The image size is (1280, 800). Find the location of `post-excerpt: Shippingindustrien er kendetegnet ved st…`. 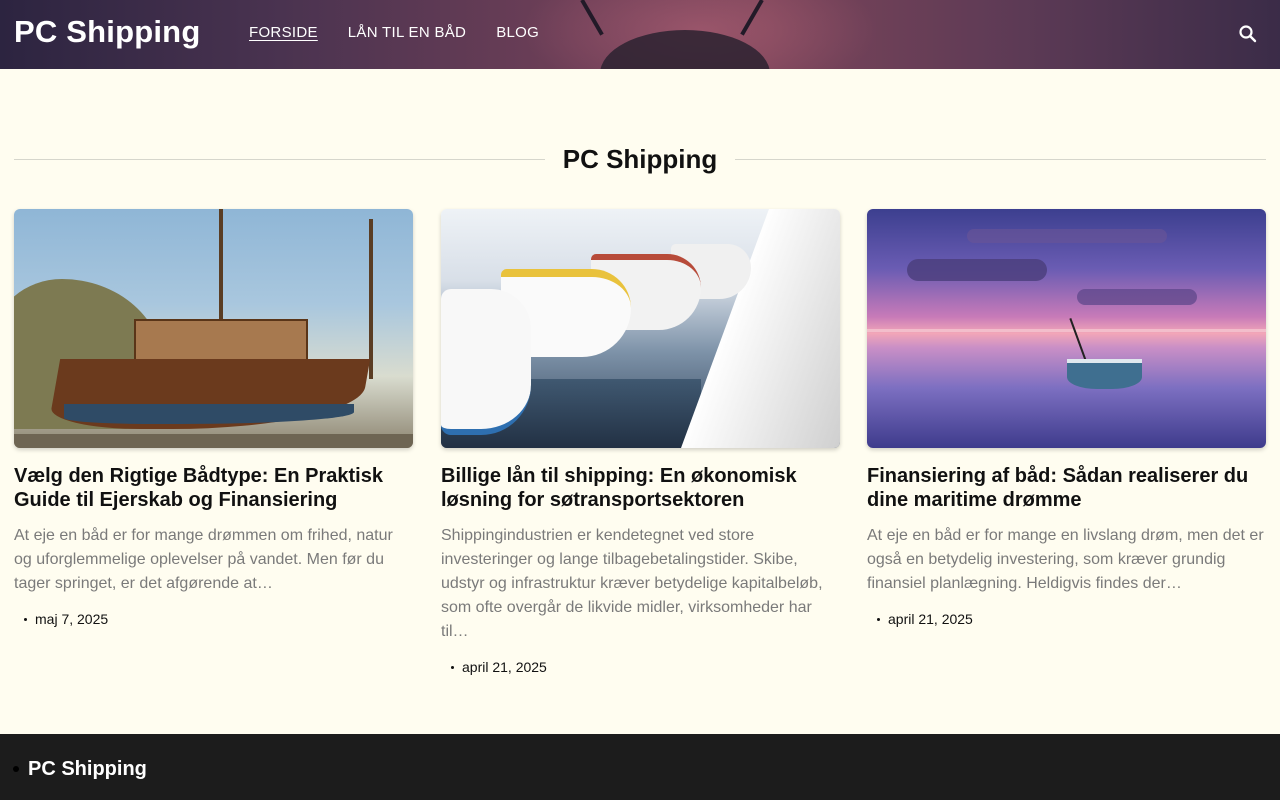

post-excerpt: Shippingindustrien er kendetegnet ved st… is located at coordinates (632, 583).